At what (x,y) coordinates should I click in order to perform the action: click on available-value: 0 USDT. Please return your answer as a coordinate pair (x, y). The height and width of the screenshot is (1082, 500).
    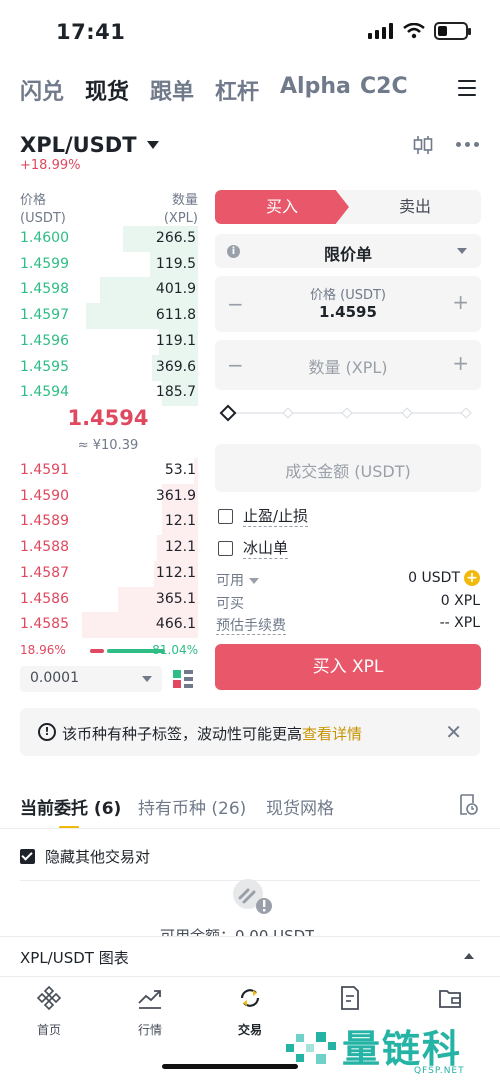
    Looking at the image, I should click on (434, 578).